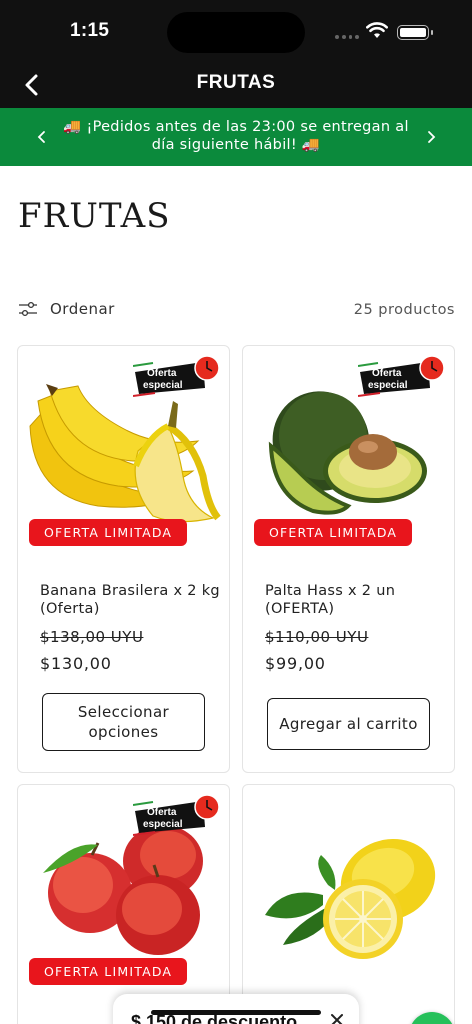 This screenshot has height=1024, width=472. Describe the element at coordinates (317, 637) in the screenshot. I see `old-price: $110,00 UYU` at that location.